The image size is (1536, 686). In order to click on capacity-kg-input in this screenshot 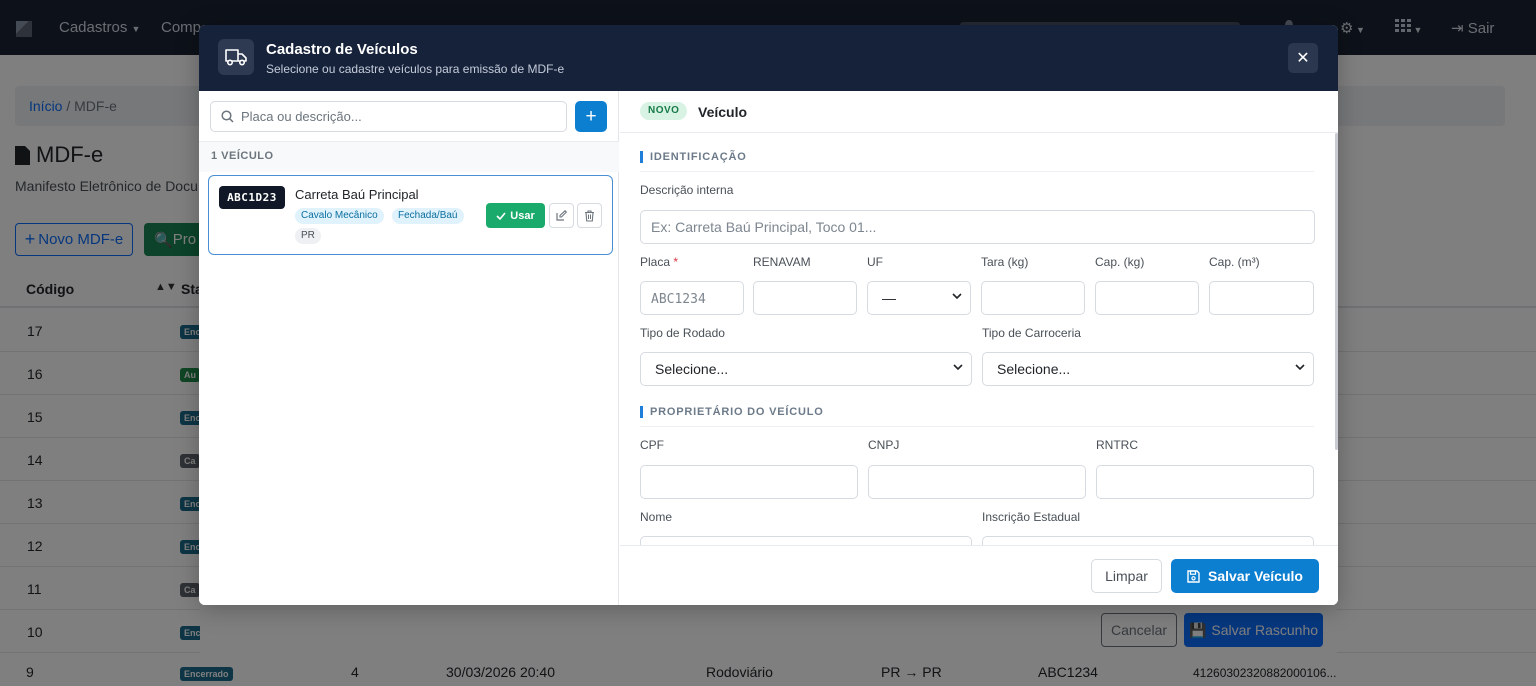, I will do `click(1147, 298)`.